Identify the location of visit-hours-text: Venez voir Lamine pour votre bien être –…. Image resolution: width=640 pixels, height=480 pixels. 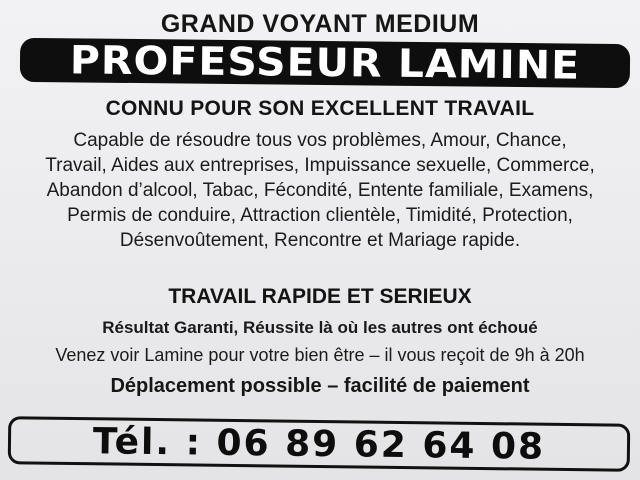
(320, 355).